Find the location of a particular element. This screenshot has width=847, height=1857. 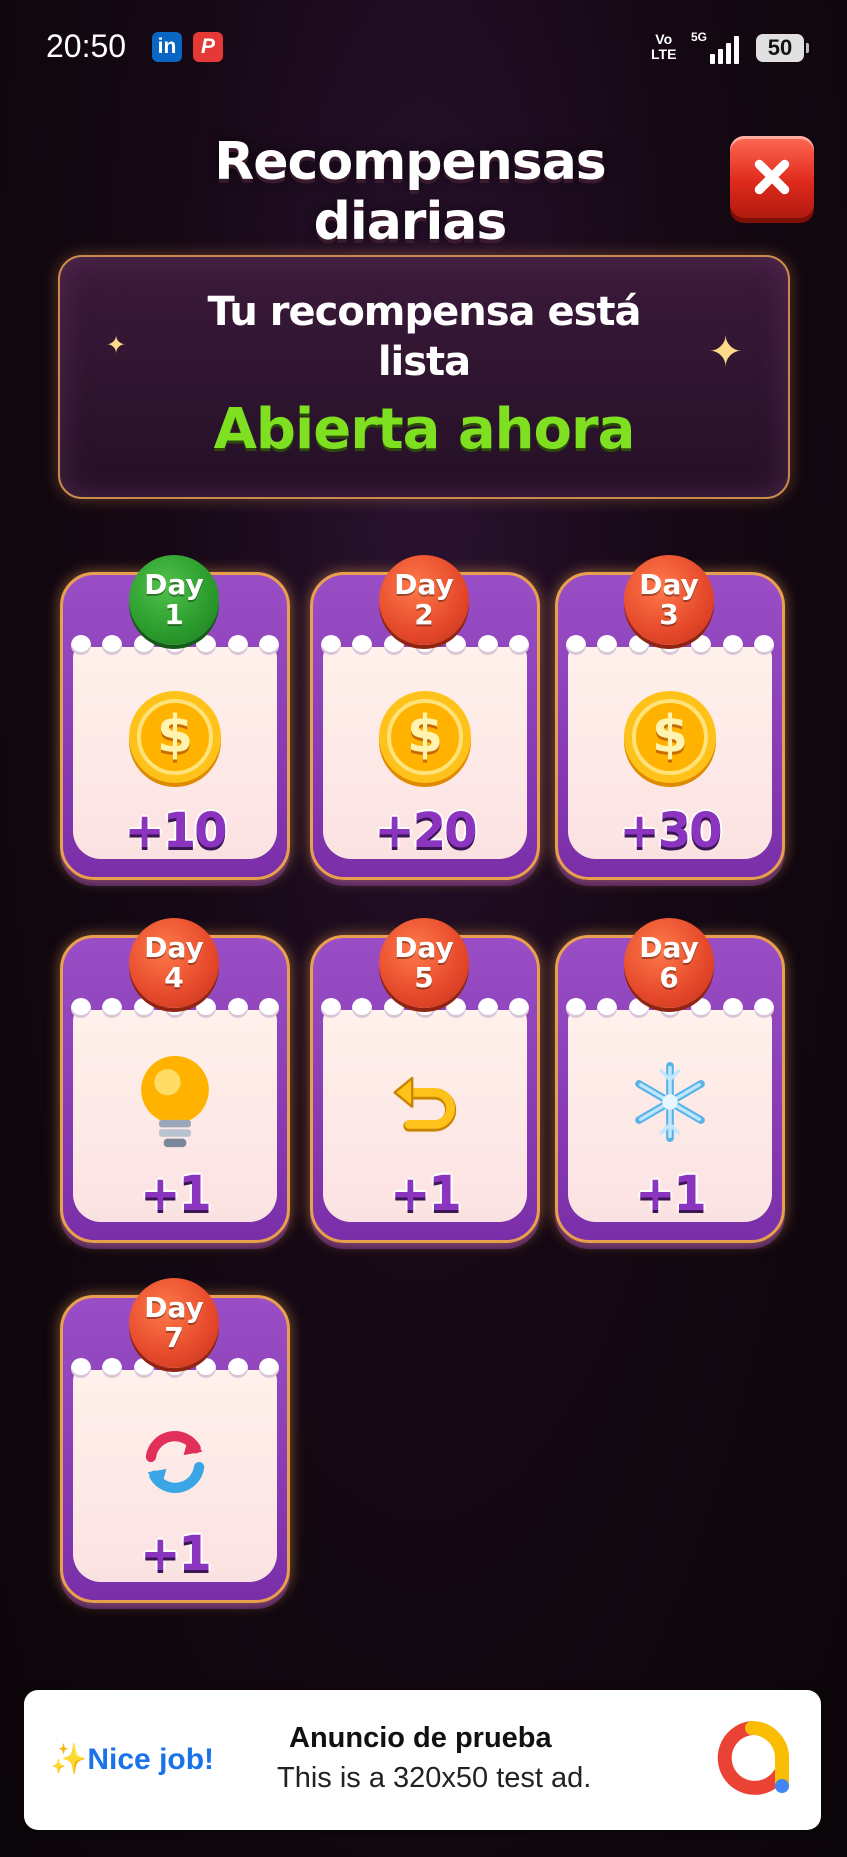

reward-card-day-7: Day 7 +1 is located at coordinates (175, 1440).